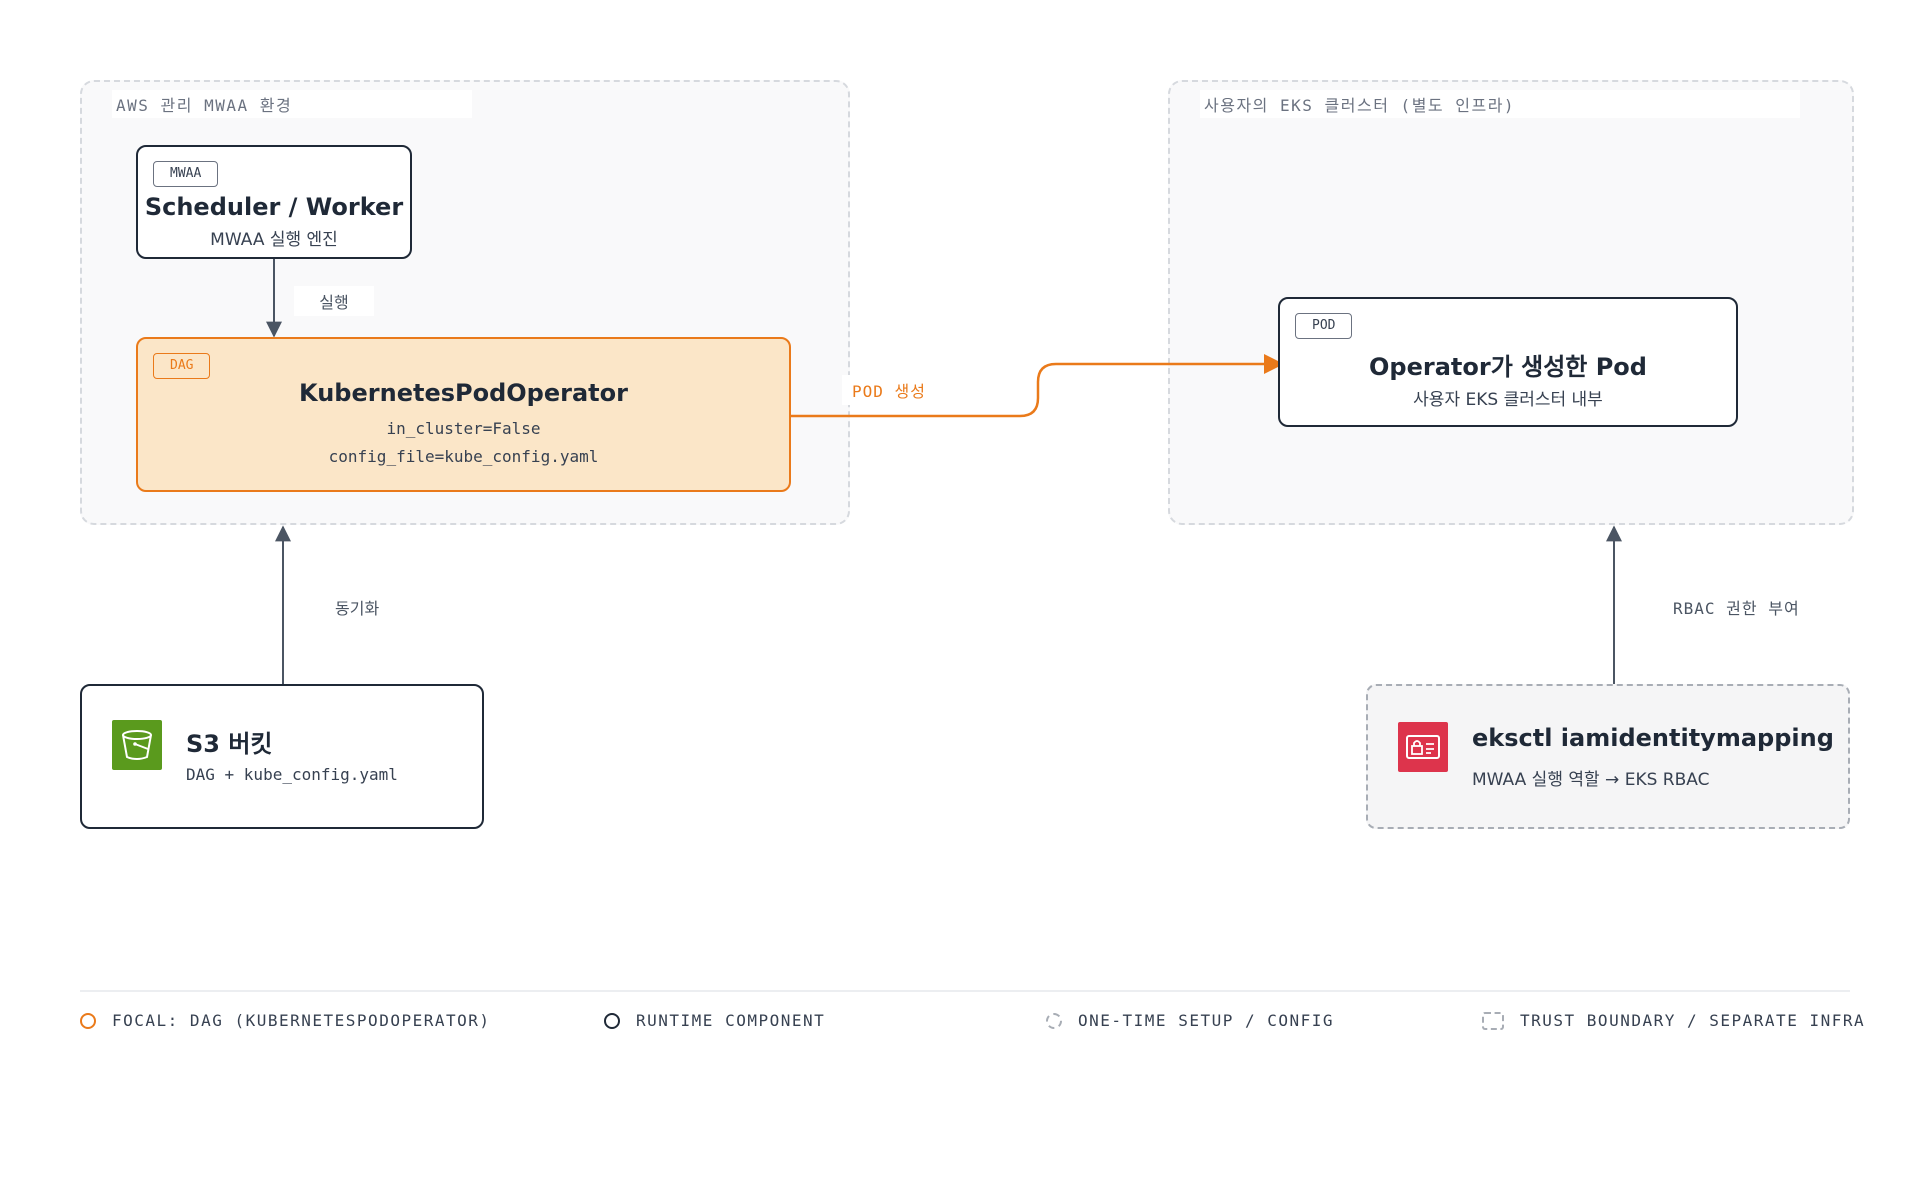  Describe the element at coordinates (182, 366) in the screenshot. I see `node-tag-dag: DAG` at that location.